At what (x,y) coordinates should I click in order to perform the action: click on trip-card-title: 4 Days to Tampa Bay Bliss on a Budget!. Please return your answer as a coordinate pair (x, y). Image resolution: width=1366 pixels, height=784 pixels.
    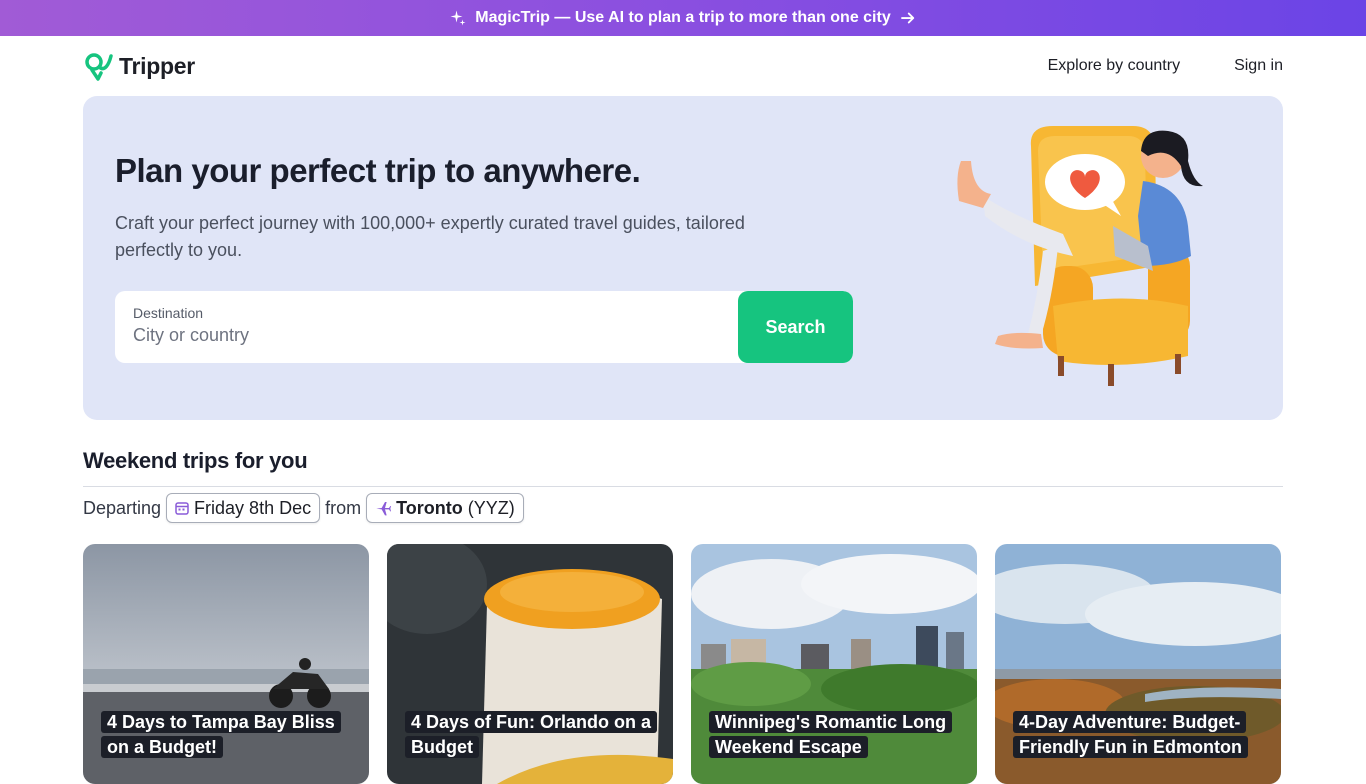
    Looking at the image, I should click on (221, 734).